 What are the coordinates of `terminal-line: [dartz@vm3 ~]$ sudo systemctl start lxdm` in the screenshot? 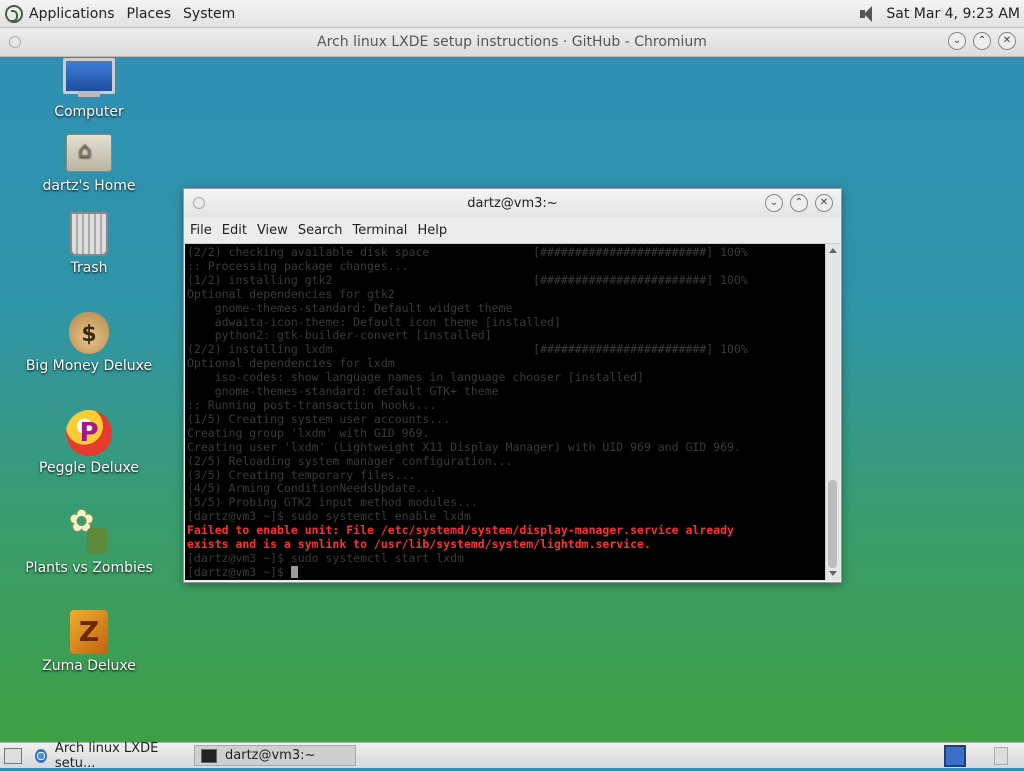 It's located at (325, 557).